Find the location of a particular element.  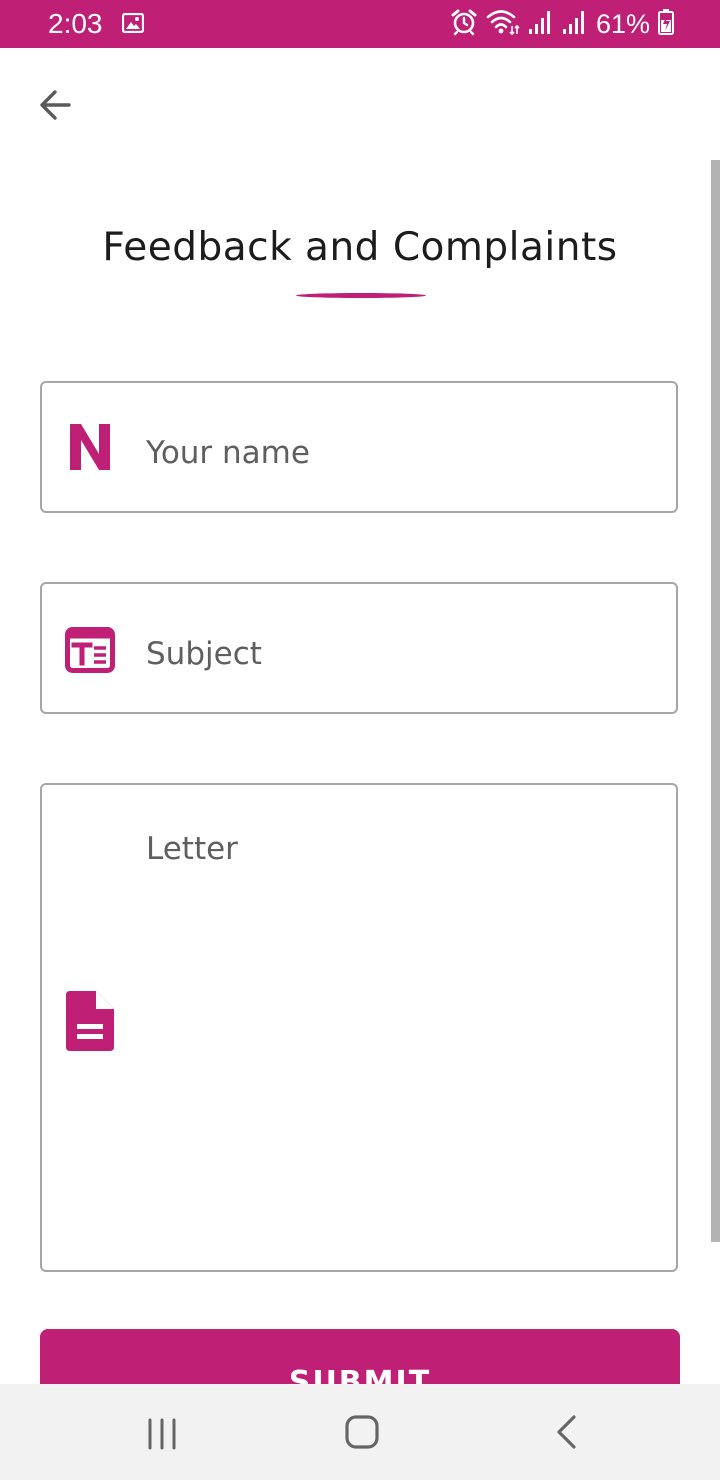

recents-icon is located at coordinates (162, 1434).